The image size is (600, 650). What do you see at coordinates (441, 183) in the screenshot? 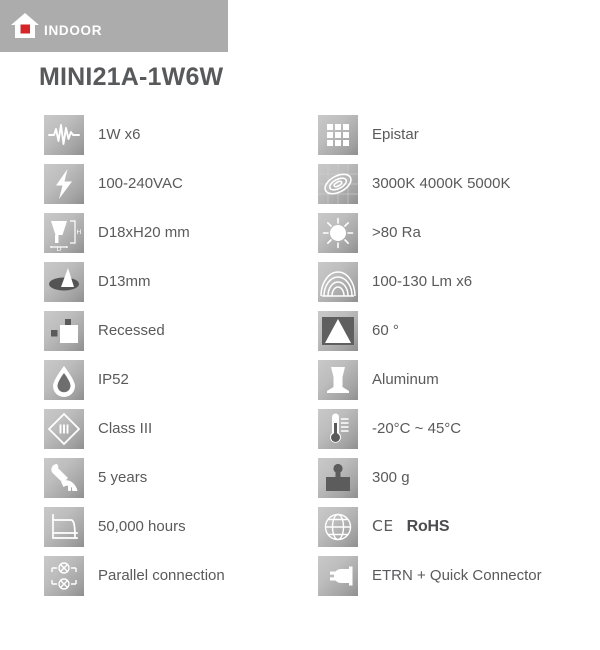
I see `spec-label: 3000K 4000K 5000K` at bounding box center [441, 183].